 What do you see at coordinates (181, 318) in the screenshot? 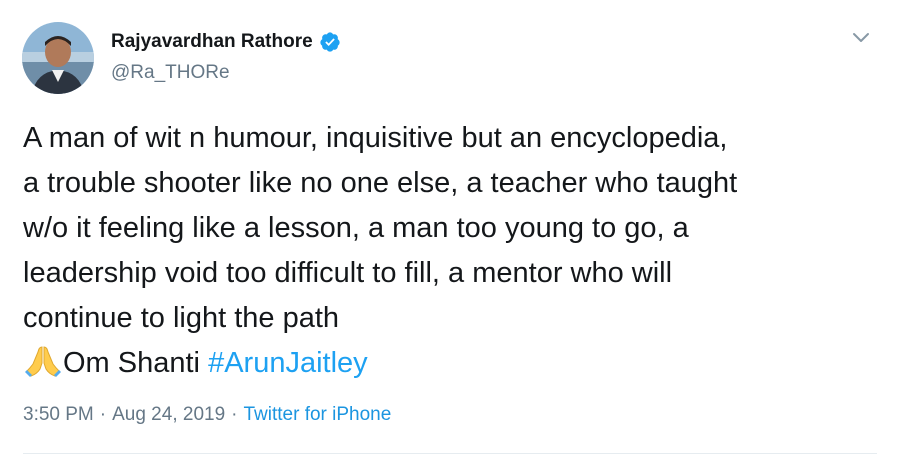
I see `tweet-text-line: continue to light the path` at bounding box center [181, 318].